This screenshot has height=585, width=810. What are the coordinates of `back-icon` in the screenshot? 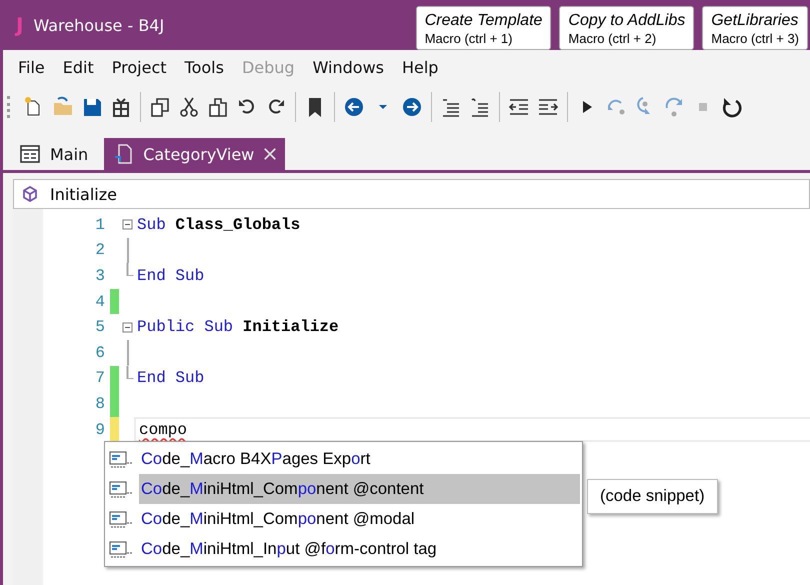 It's located at (354, 107).